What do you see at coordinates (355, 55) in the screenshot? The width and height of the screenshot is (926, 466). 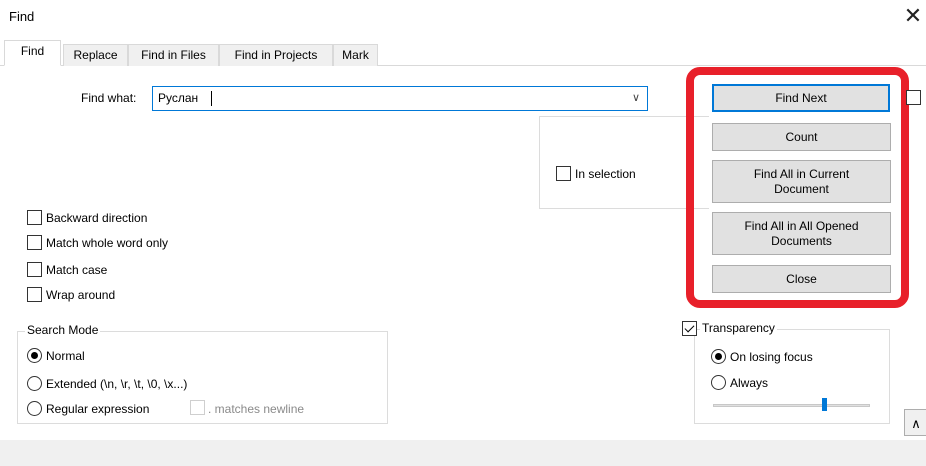 I see `tab-mark: Mark` at bounding box center [355, 55].